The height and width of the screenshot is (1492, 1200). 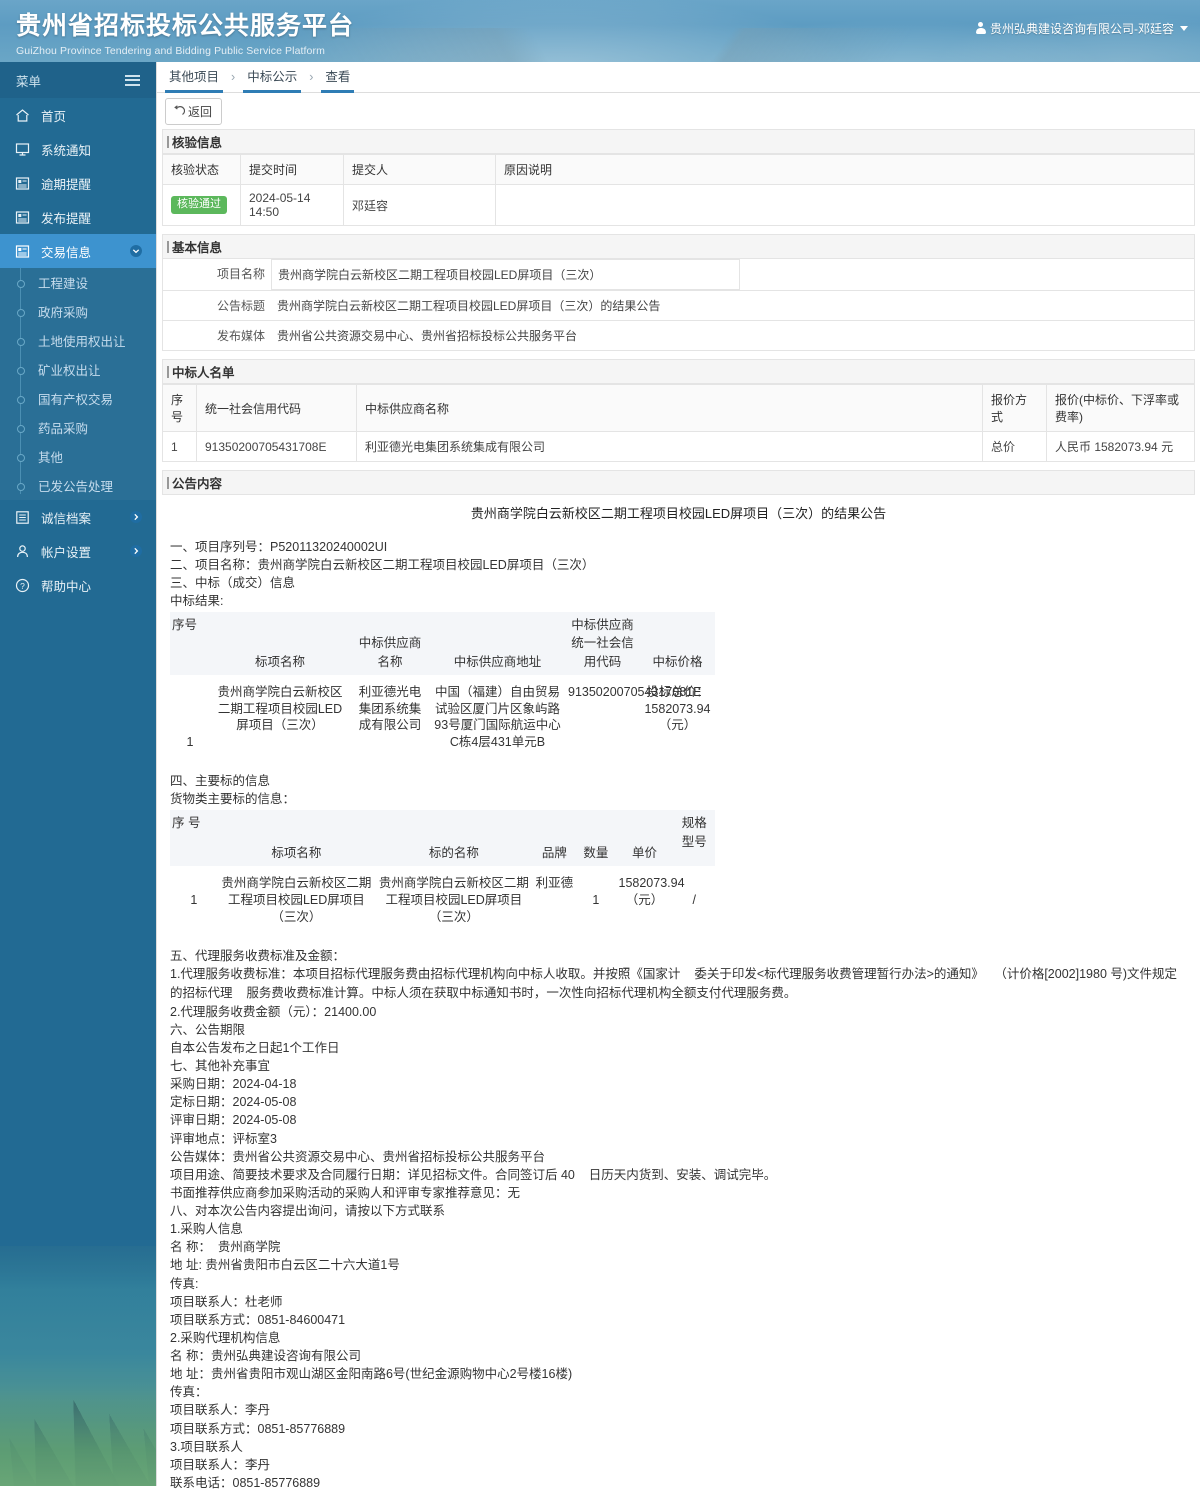 What do you see at coordinates (22, 585) in the screenshot?
I see `help-icon: ?` at bounding box center [22, 585].